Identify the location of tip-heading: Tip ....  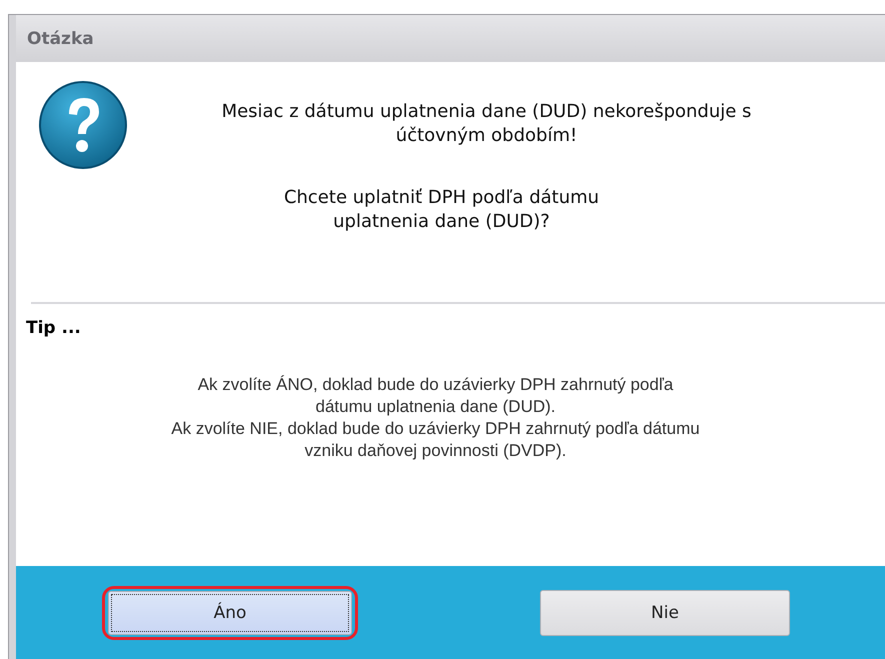
(54, 328).